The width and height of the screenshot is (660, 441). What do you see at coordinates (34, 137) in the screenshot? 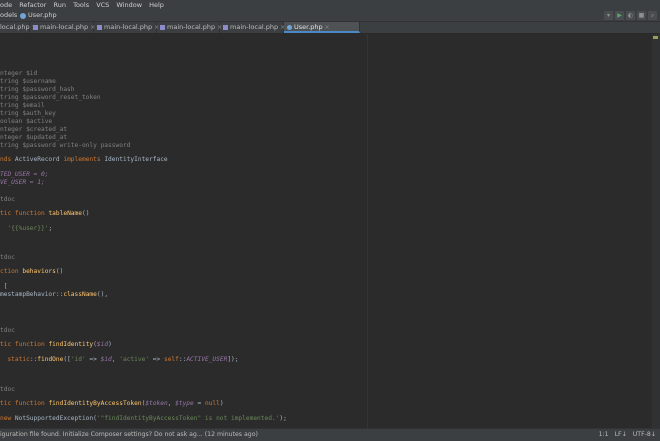
I see `code-line: nteger $updated_at` at bounding box center [34, 137].